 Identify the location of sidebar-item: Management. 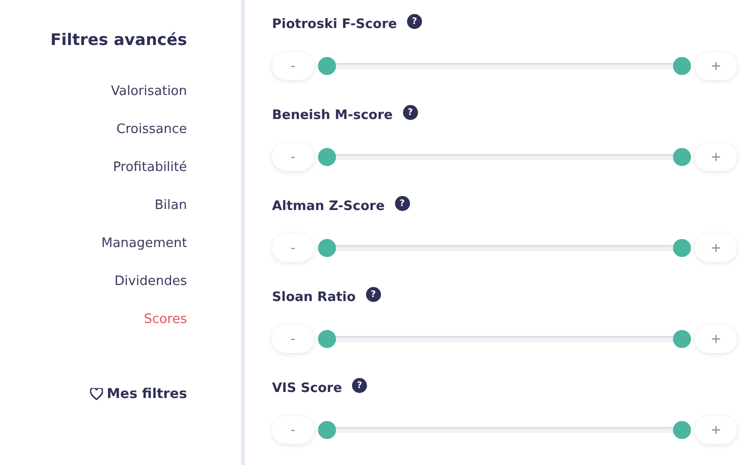
(144, 244).